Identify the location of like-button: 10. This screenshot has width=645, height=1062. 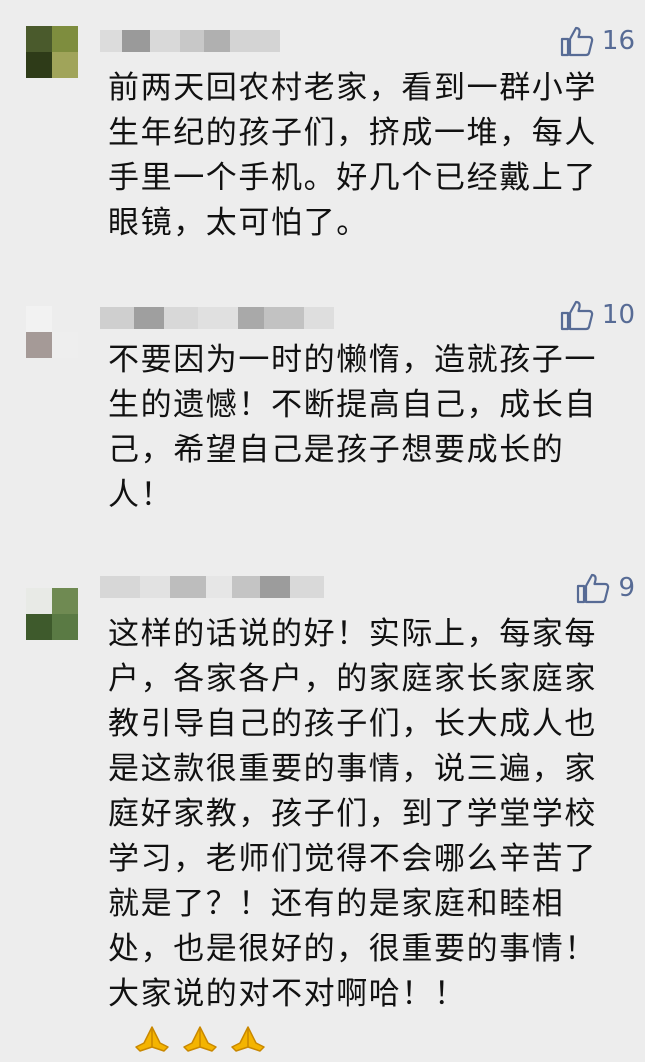
(597, 315).